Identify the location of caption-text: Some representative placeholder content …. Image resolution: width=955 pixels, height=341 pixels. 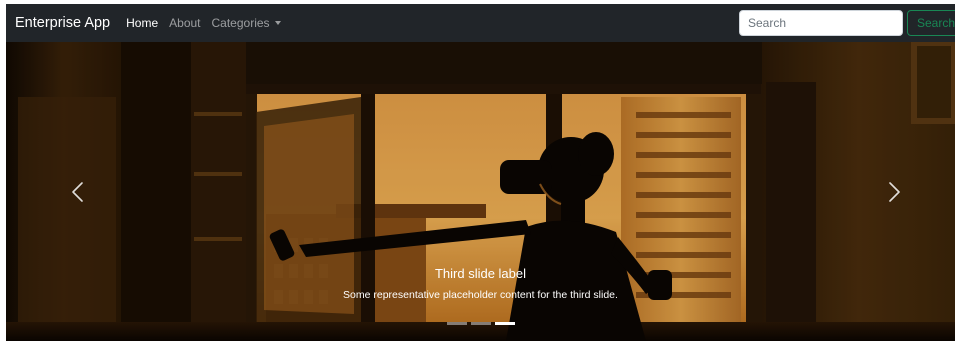
(480, 295).